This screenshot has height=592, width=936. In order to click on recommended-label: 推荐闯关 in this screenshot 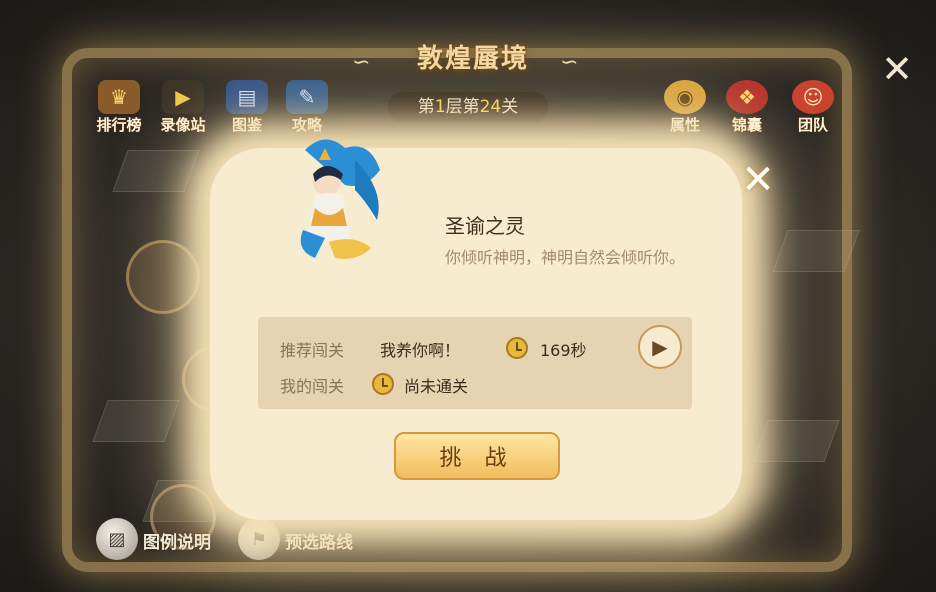, I will do `click(312, 350)`.